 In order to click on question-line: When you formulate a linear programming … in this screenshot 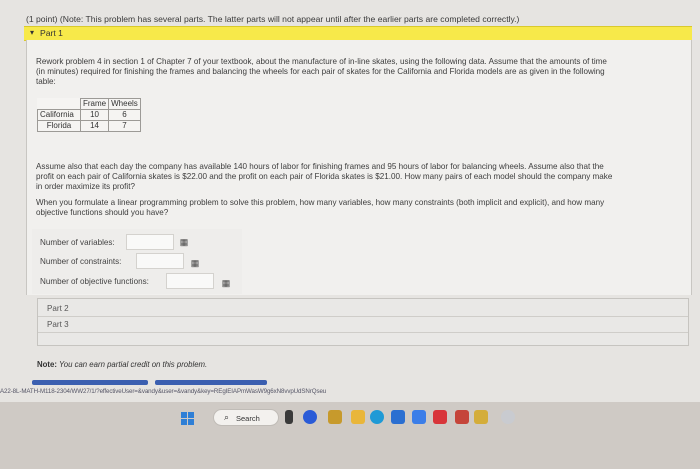, I will do `click(320, 202)`.